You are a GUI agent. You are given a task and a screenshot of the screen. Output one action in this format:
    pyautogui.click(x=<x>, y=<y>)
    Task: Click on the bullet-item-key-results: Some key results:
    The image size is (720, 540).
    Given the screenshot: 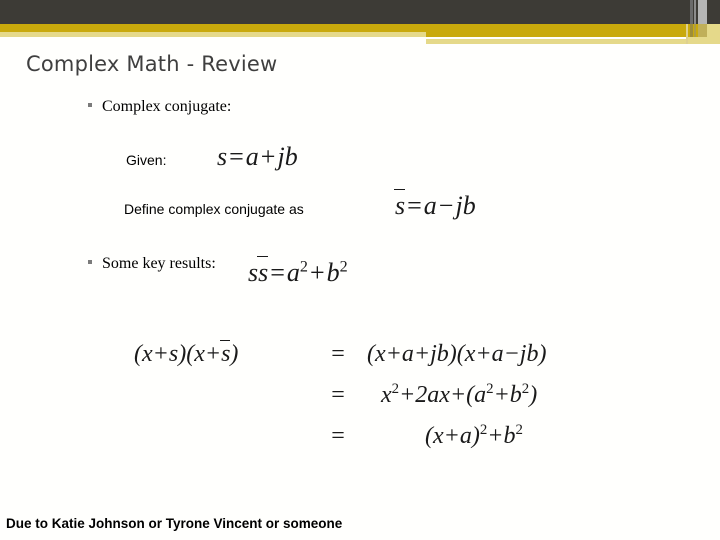 What is the action you would take?
    pyautogui.click(x=152, y=264)
    